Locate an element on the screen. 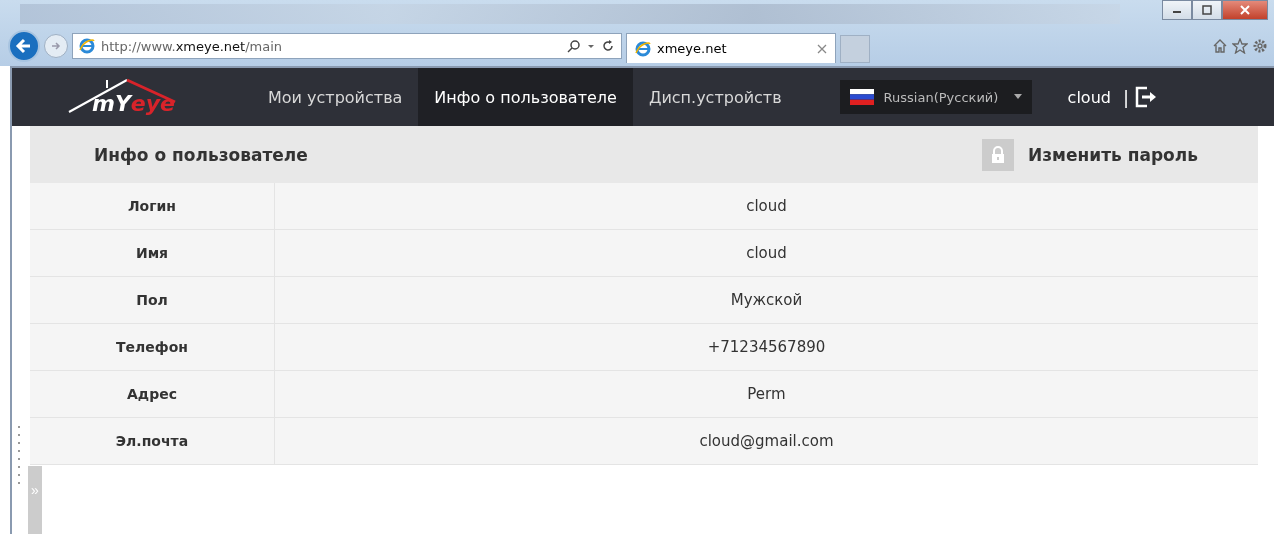  back-arrow-icon is located at coordinates (24, 46).